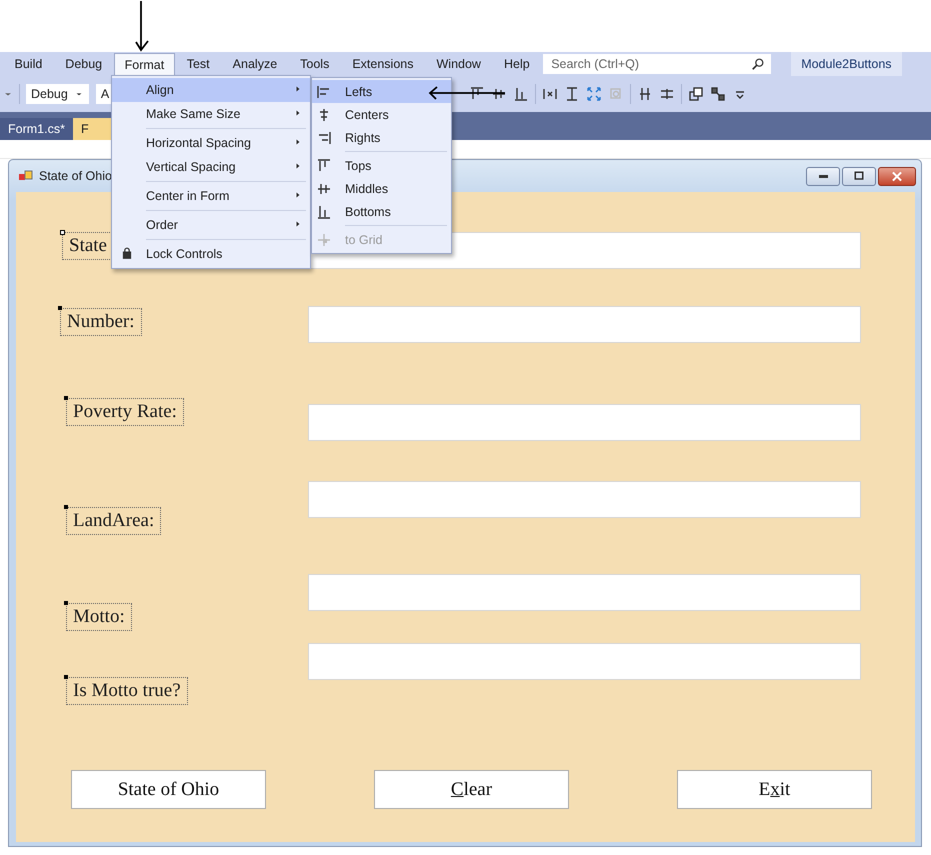  What do you see at coordinates (718, 94) in the screenshot?
I see `send-back-icon` at bounding box center [718, 94].